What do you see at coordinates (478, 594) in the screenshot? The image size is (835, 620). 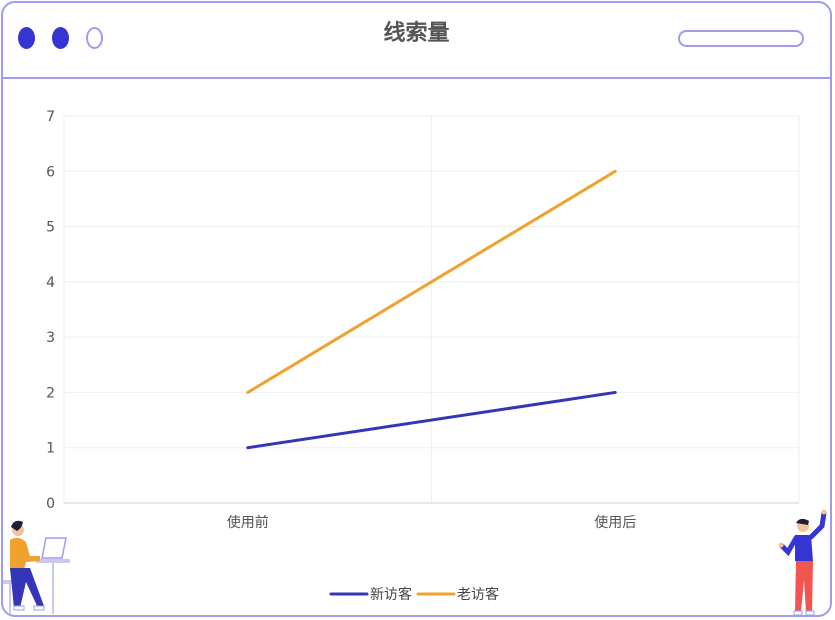 I see `legend-label: 老访客` at bounding box center [478, 594].